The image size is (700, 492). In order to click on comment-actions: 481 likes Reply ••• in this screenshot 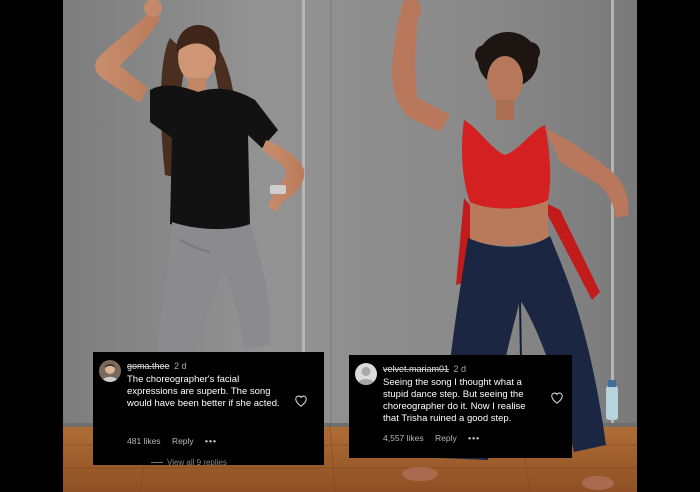, I will do `click(176, 441)`.